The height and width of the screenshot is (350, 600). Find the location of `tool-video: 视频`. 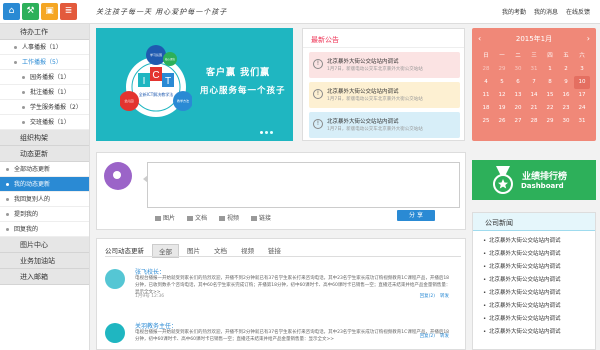

tool-video: 视频 is located at coordinates (229, 217).